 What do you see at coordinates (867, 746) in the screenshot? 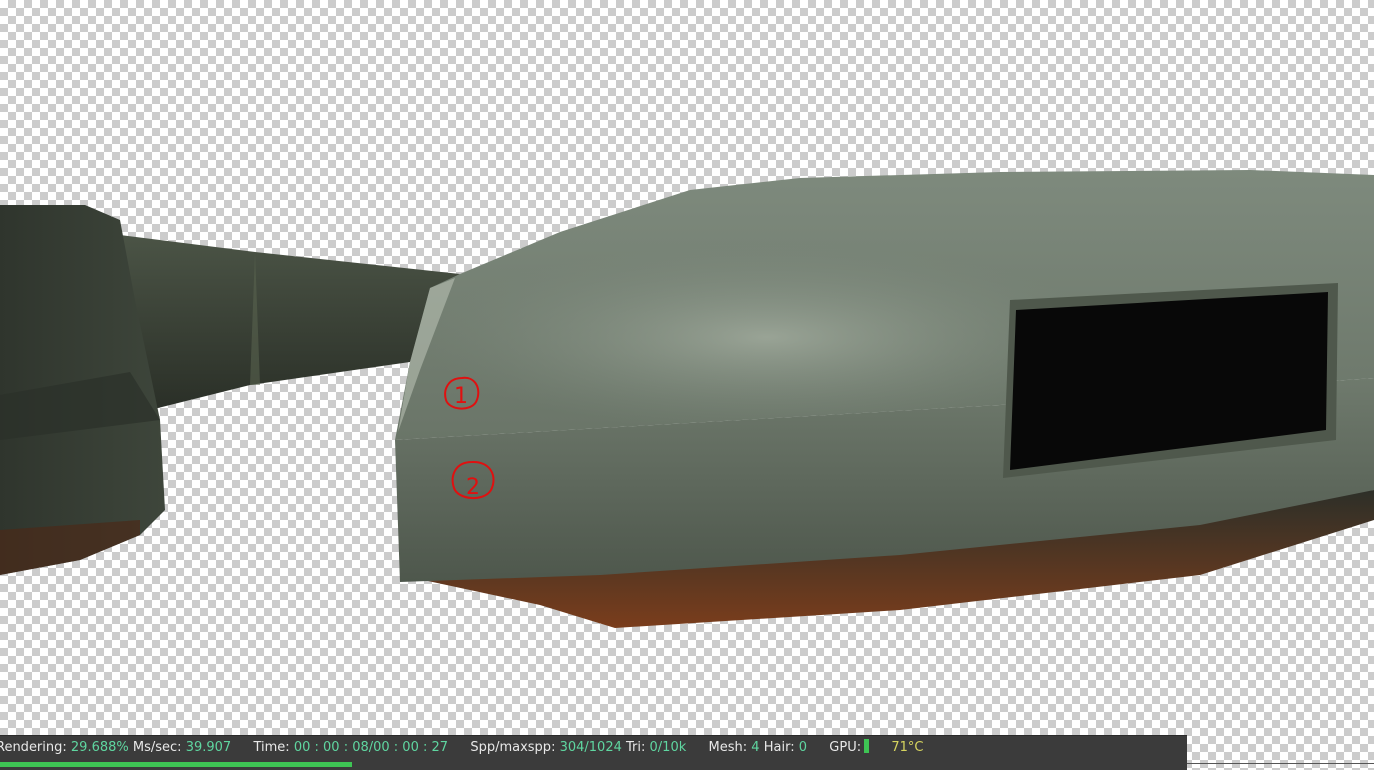
I see `gpu-usage-bar` at bounding box center [867, 746].